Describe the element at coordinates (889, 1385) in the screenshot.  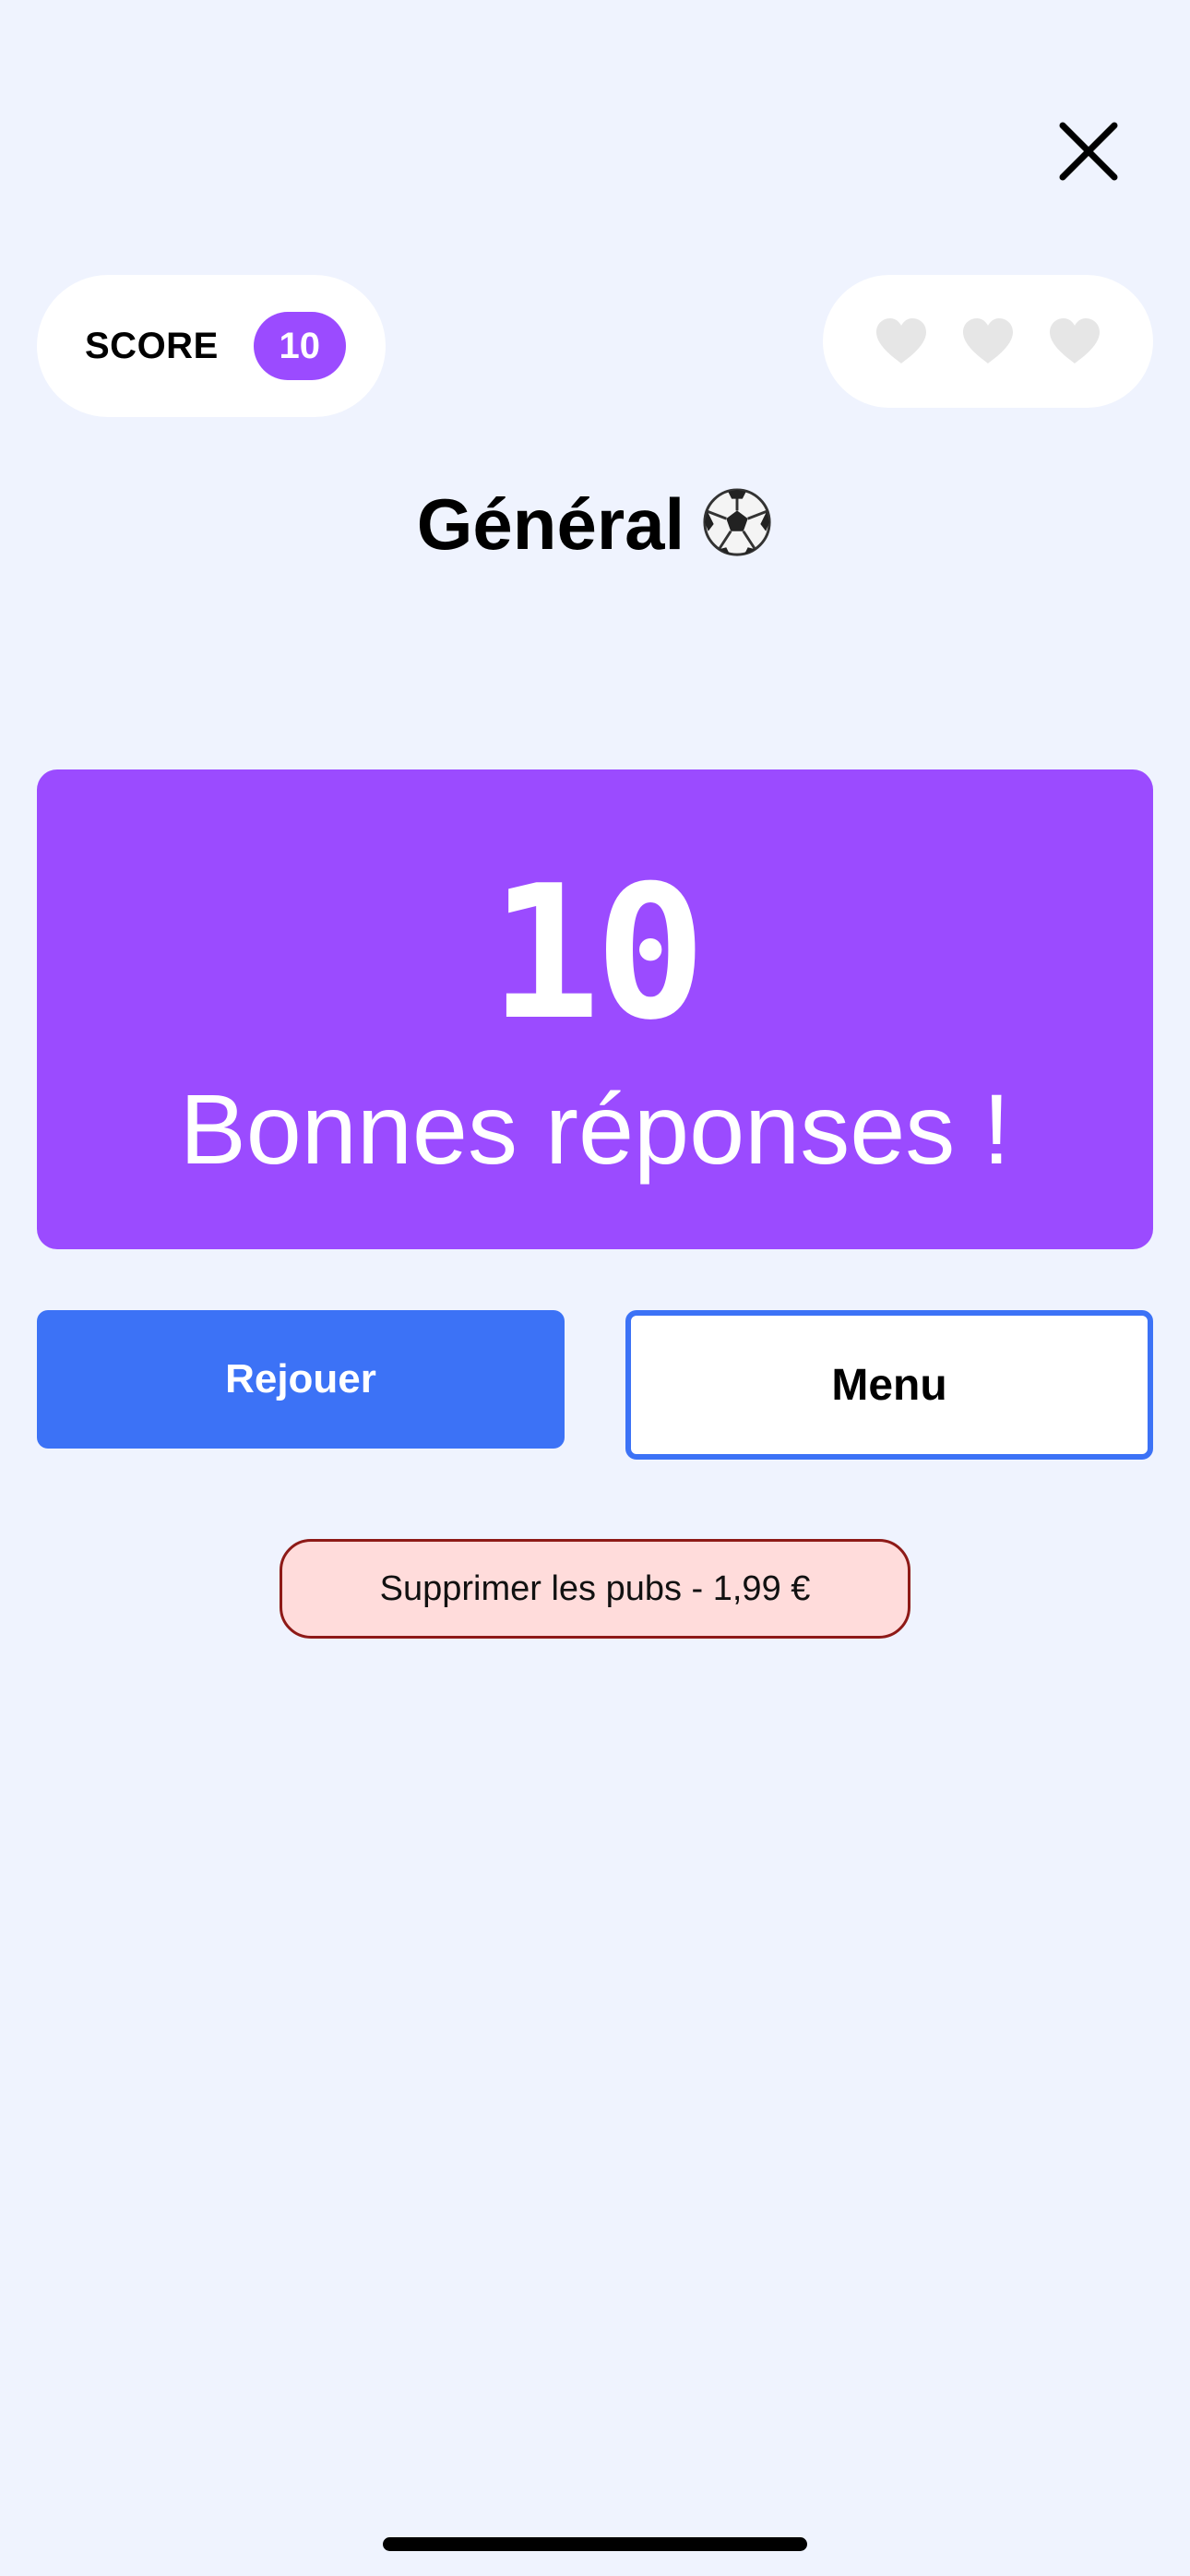
I see `menu-button: Menu` at that location.